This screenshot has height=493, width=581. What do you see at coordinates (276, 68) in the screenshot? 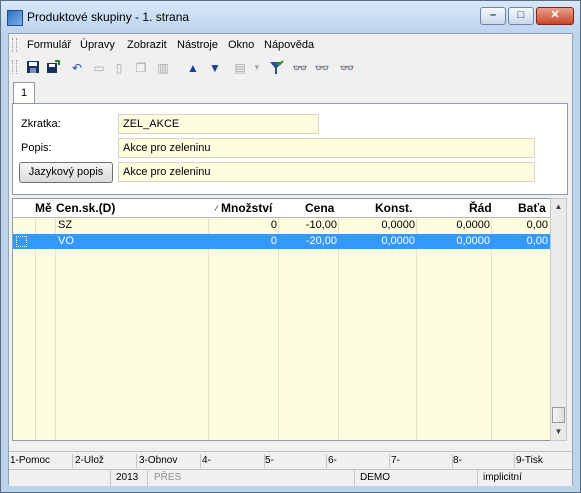
I see `filter-icon` at bounding box center [276, 68].